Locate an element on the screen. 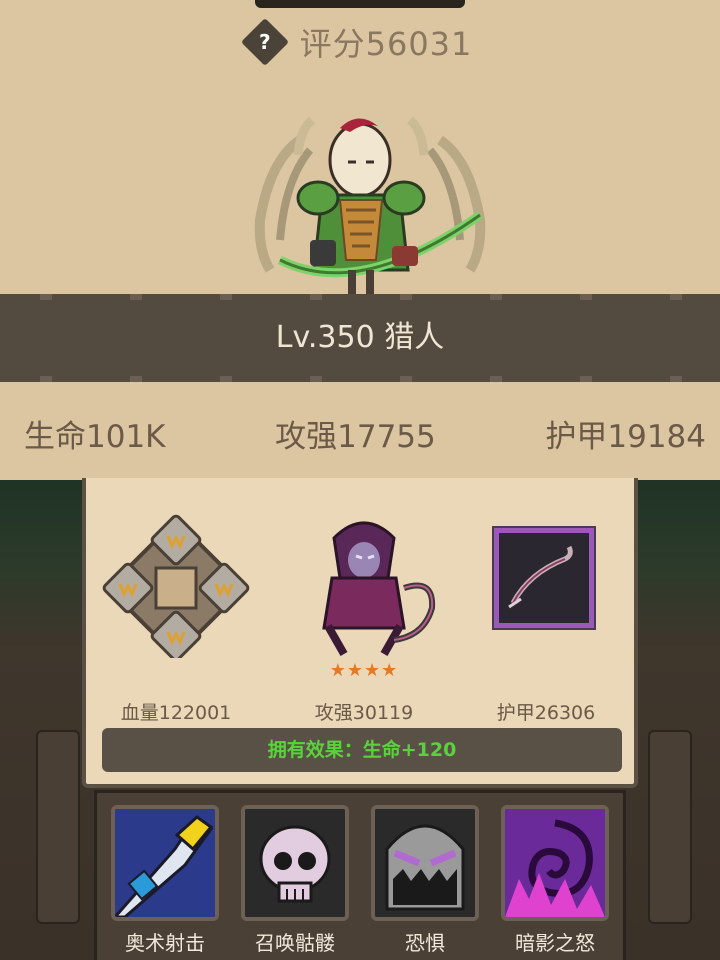 The width and height of the screenshot is (720, 960). skill-summon-skeleton: 召唤骷髅 is located at coordinates (295, 879).